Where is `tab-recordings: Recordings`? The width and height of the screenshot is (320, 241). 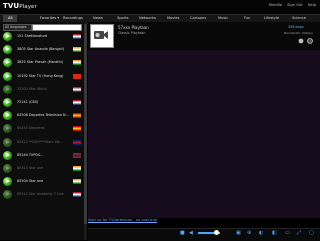
tab-recordings: Recordings is located at coordinates (73, 18).